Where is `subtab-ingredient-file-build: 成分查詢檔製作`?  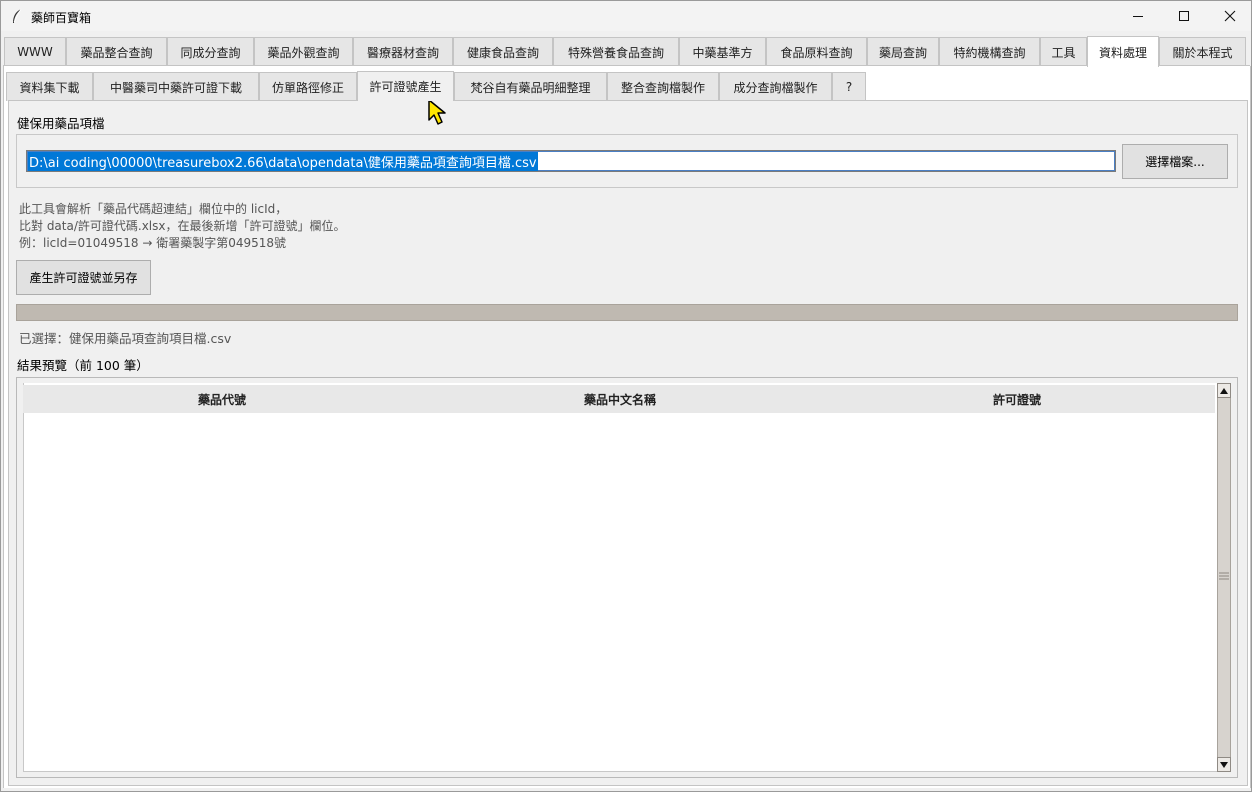 subtab-ingredient-file-build: 成分查詢檔製作 is located at coordinates (775, 86).